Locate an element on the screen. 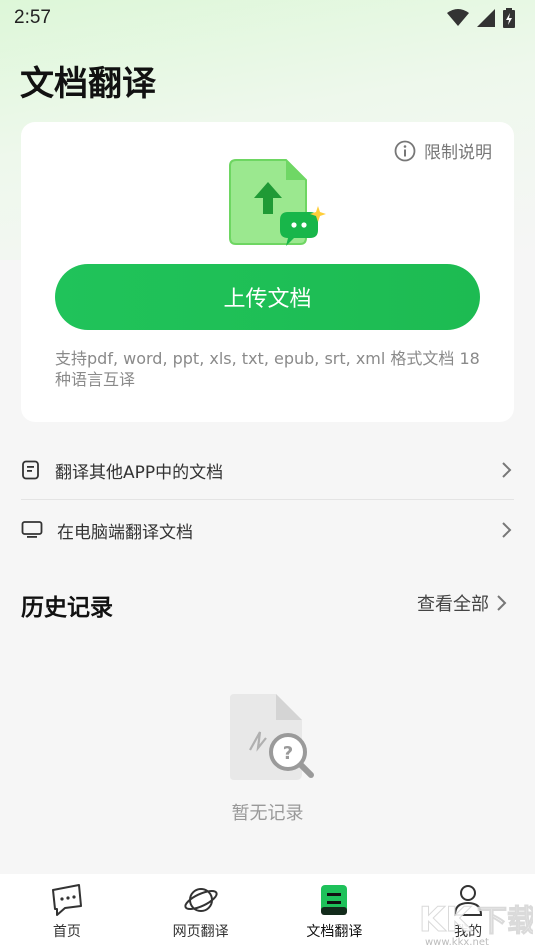  status-bar: 2:57 is located at coordinates (267, 18).